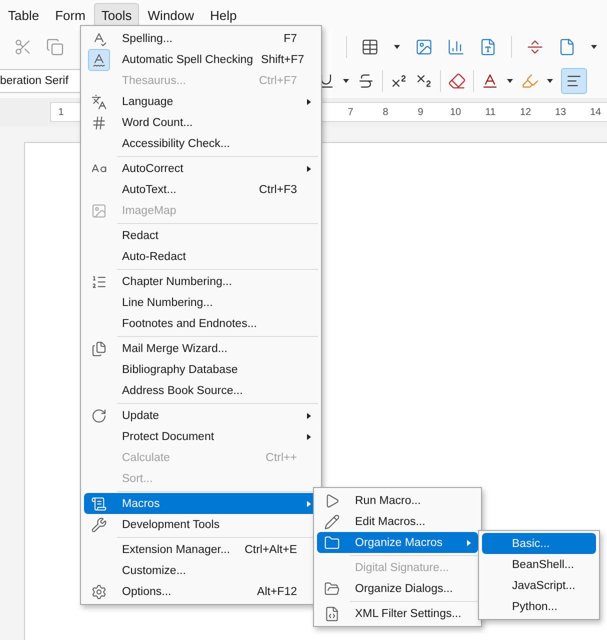 Image resolution: width=607 pixels, height=640 pixels. What do you see at coordinates (456, 47) in the screenshot?
I see `chart-icon` at bounding box center [456, 47].